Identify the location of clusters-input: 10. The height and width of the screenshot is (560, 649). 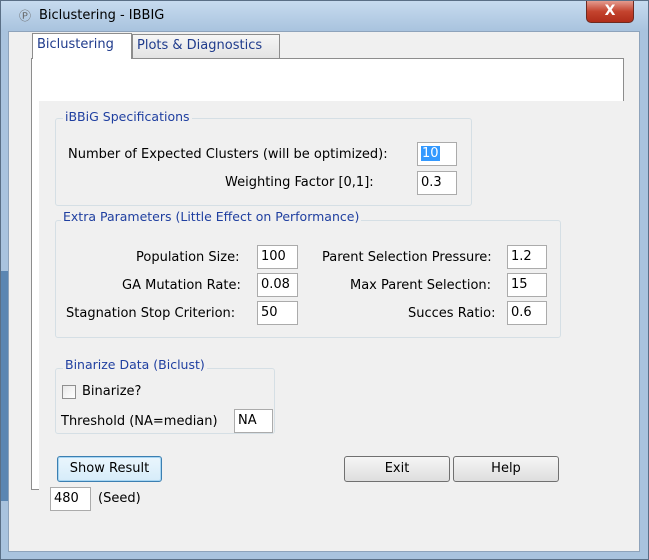
(437, 154).